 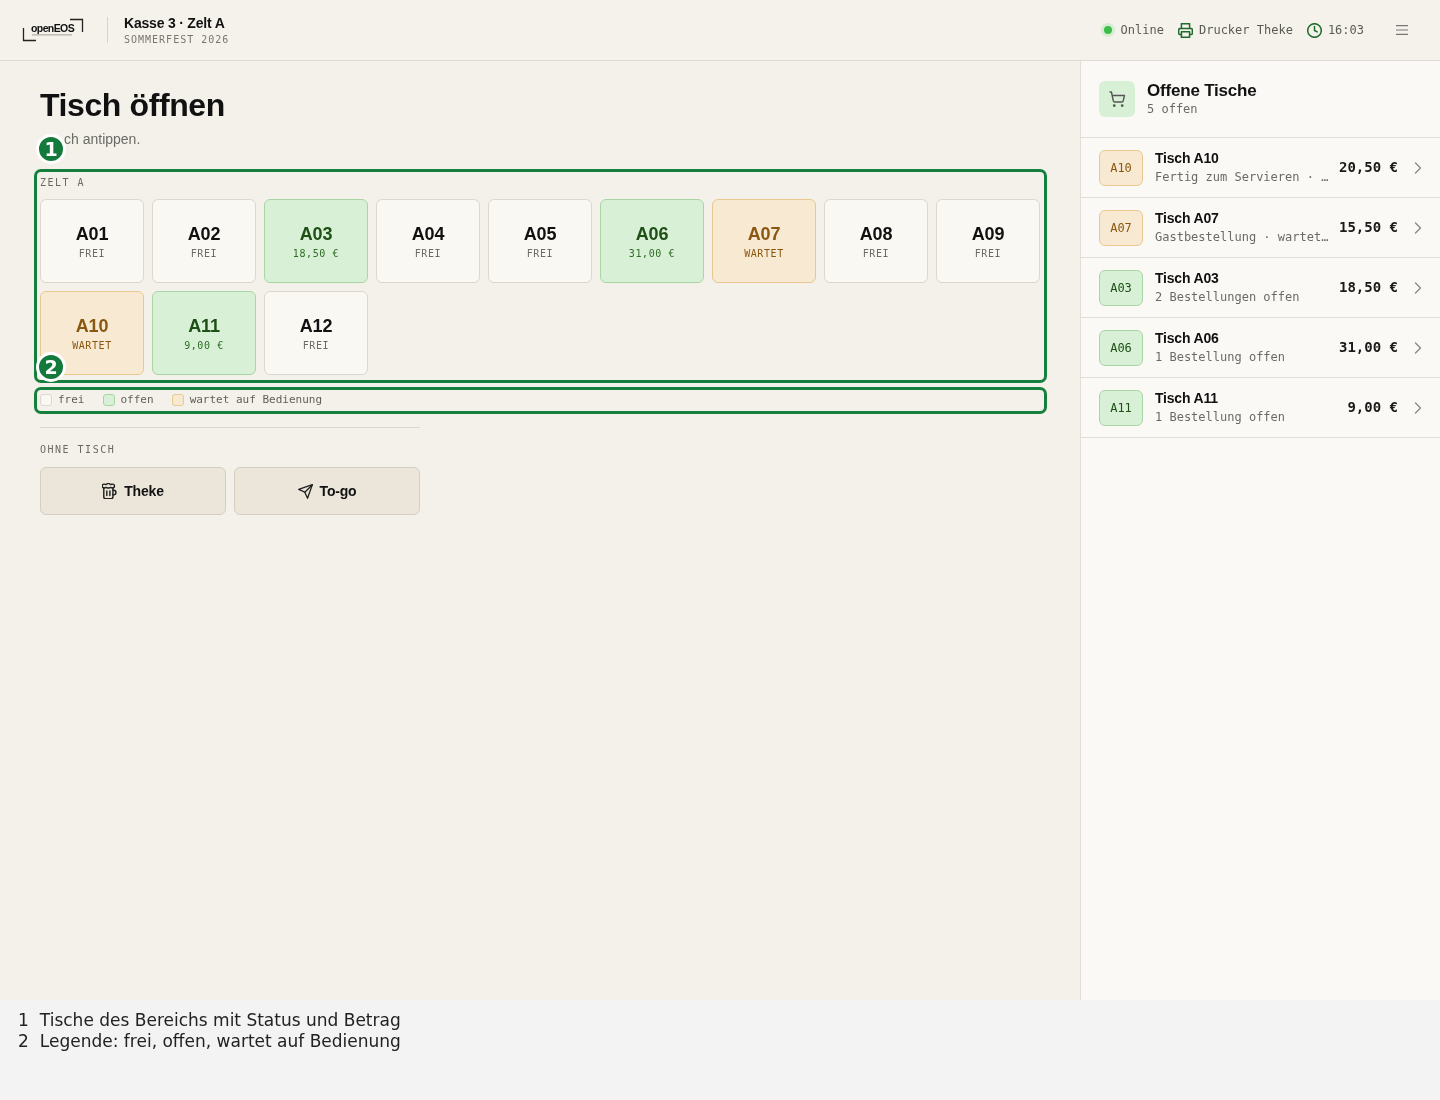 What do you see at coordinates (764, 241) in the screenshot?
I see `table-tile: A07 WARTET` at bounding box center [764, 241].